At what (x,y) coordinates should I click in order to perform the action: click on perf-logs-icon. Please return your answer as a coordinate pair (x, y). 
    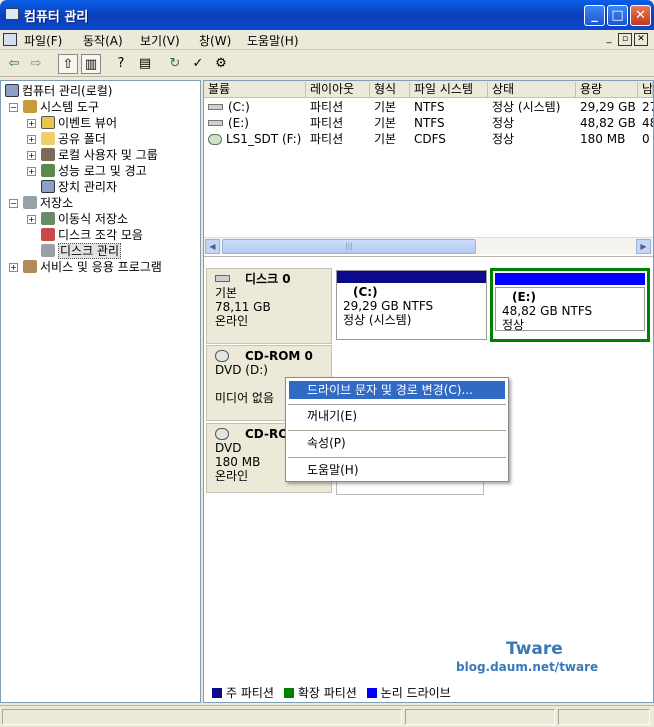
    Looking at the image, I should click on (48, 170).